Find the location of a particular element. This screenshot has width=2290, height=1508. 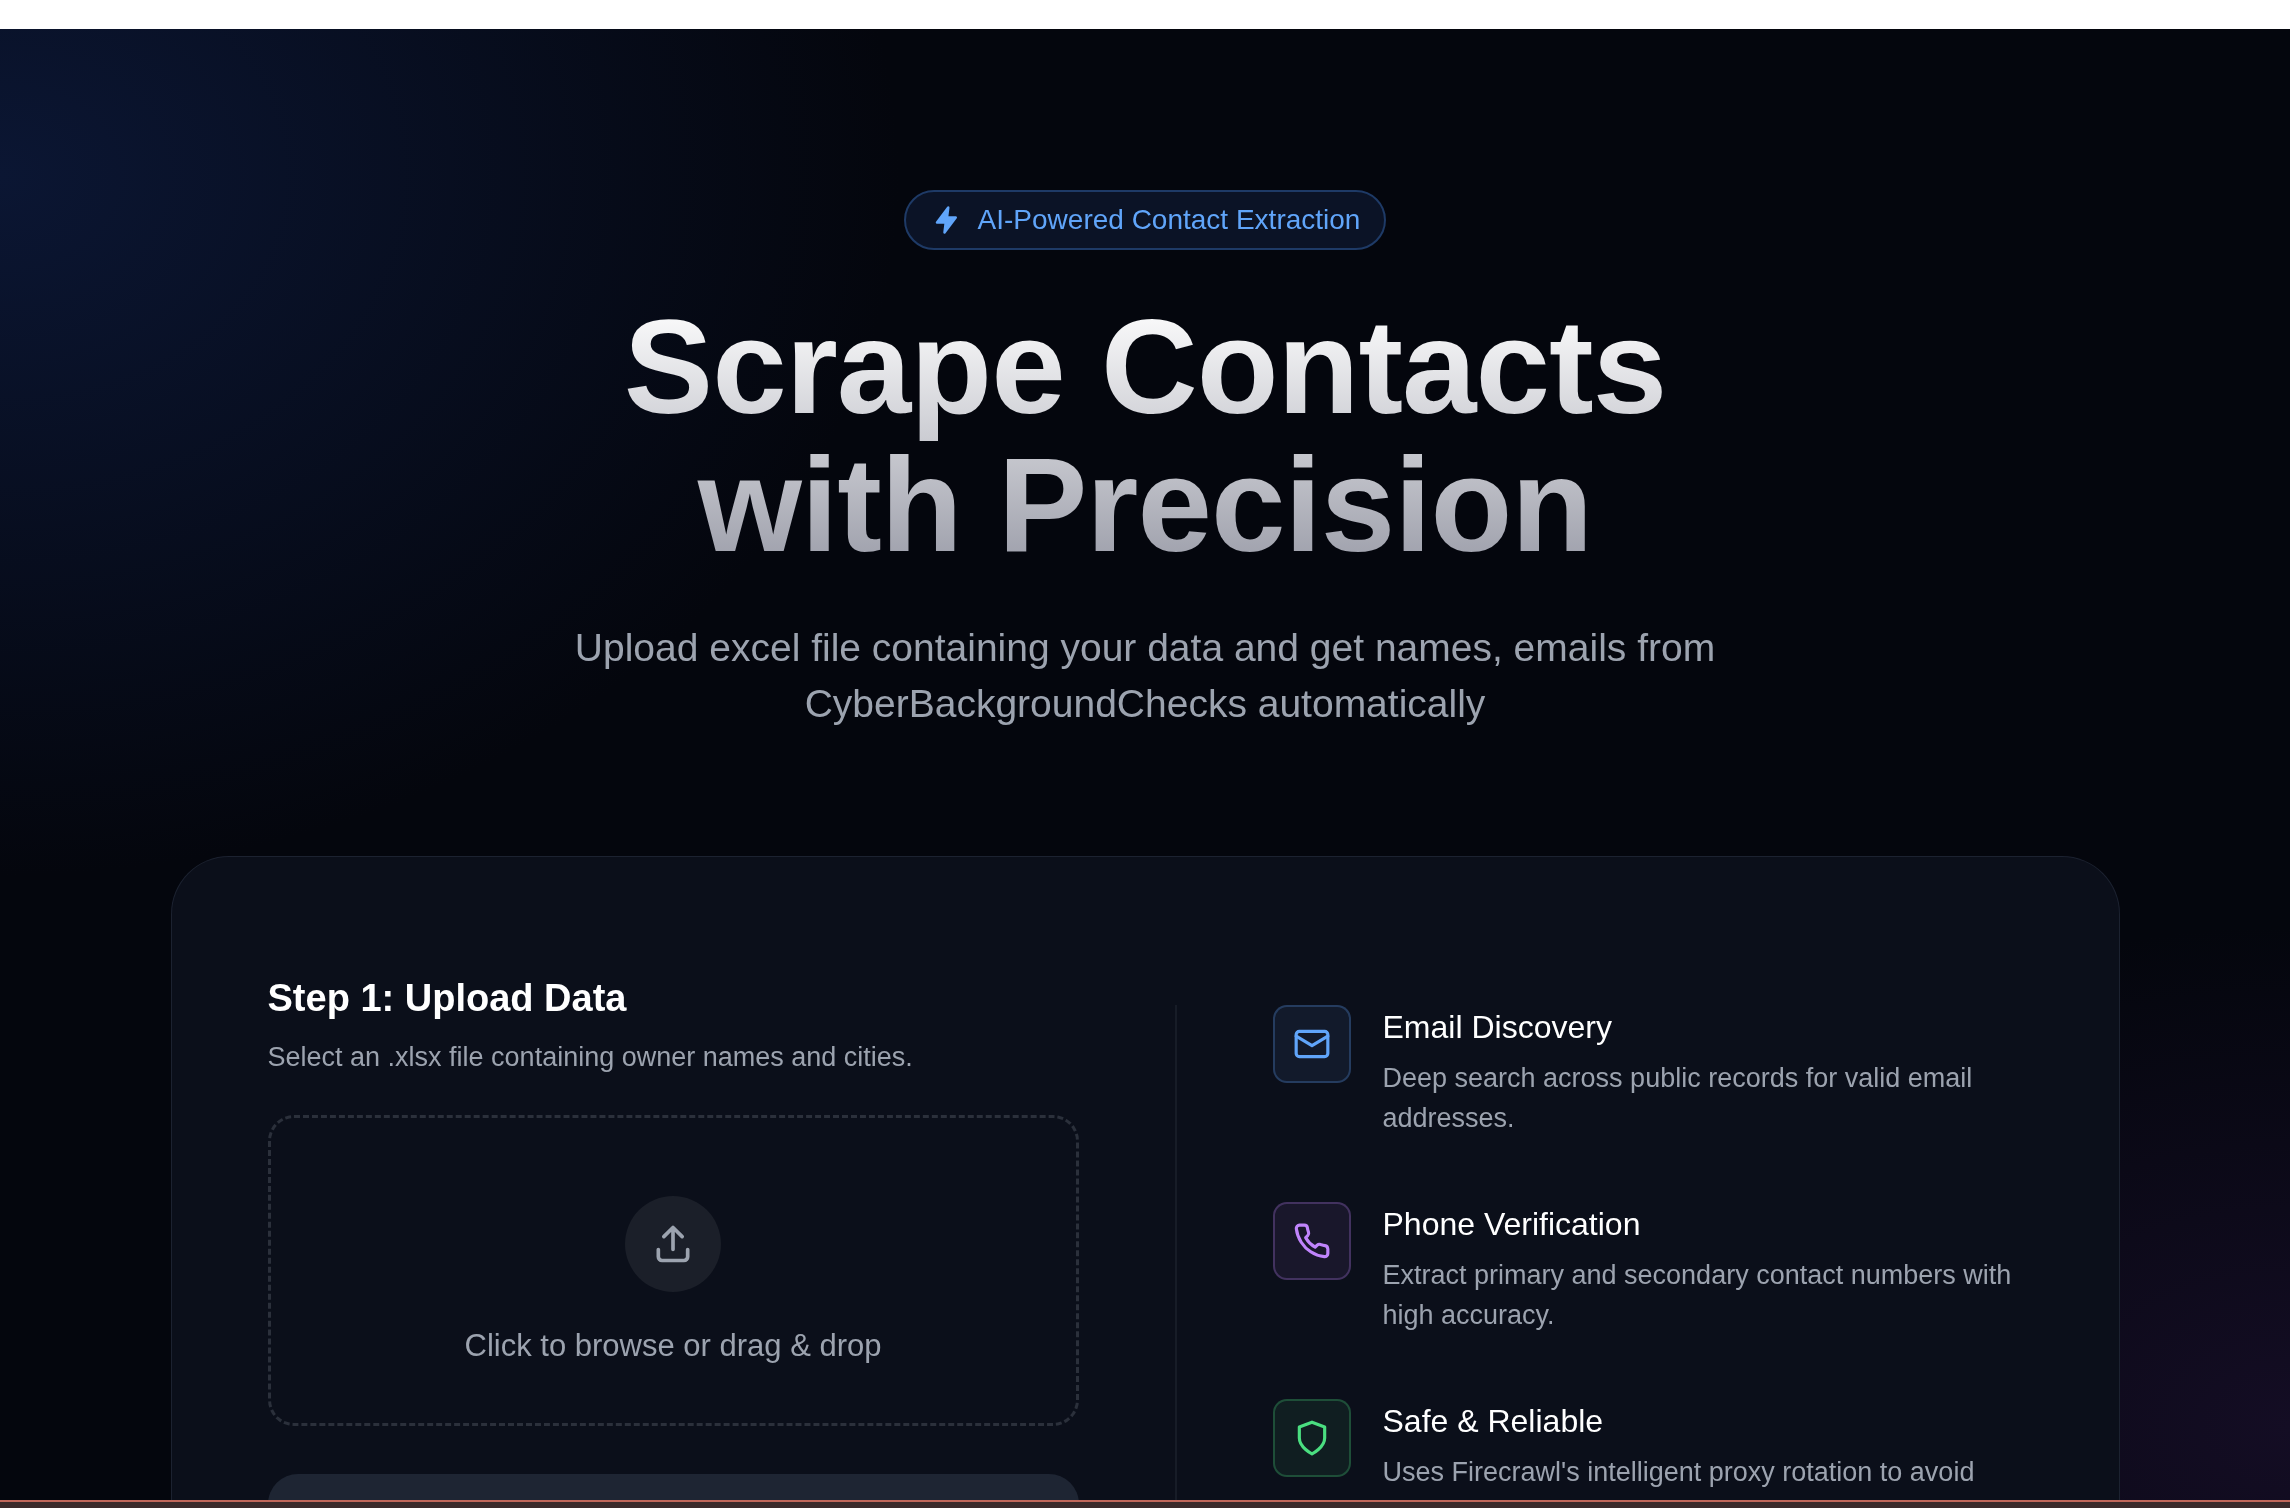

hero-subtitle: Upload excel file containing your data and get names, emails from CyberBackgroundChecks automatically is located at coordinates (1145, 676).